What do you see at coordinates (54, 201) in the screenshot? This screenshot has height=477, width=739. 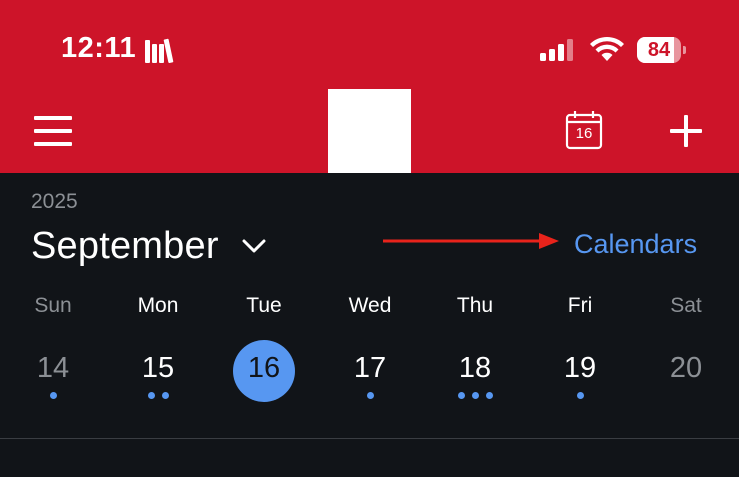 I see `year-label: 2025` at bounding box center [54, 201].